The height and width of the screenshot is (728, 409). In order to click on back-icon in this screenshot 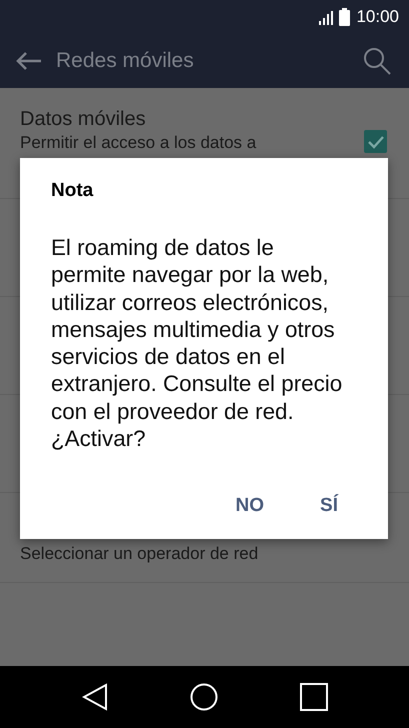, I will do `click(95, 697)`.